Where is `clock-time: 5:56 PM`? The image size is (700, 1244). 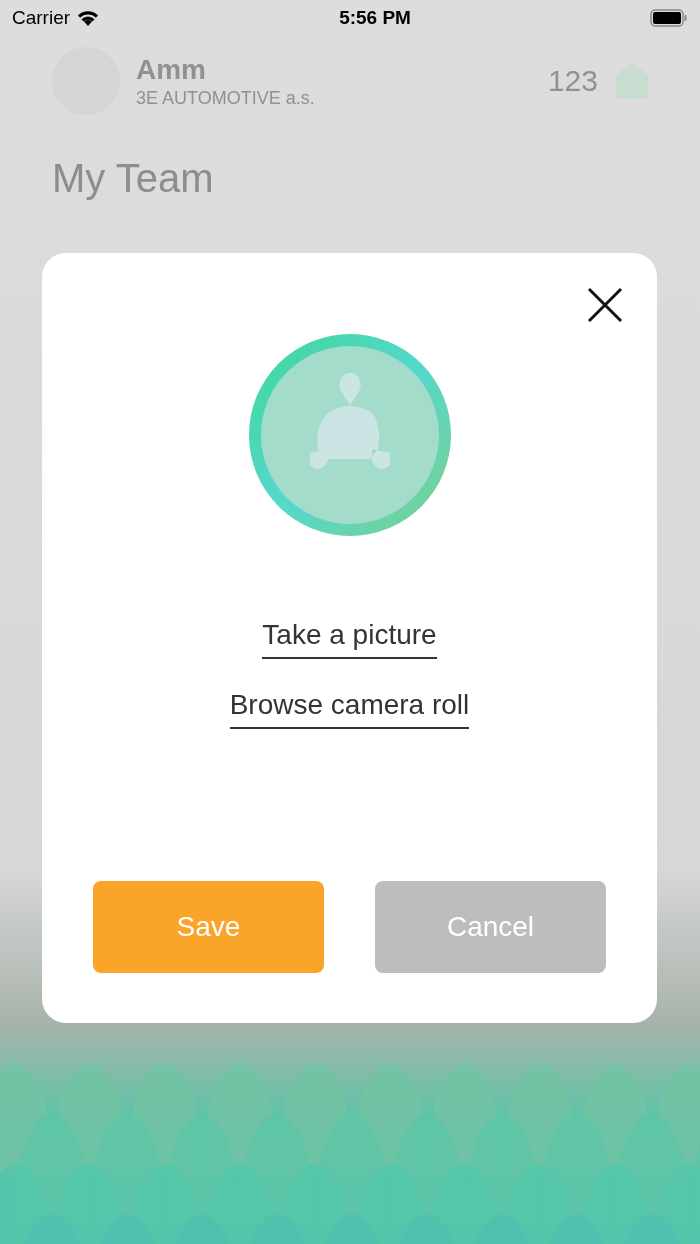 clock-time: 5:56 PM is located at coordinates (375, 18).